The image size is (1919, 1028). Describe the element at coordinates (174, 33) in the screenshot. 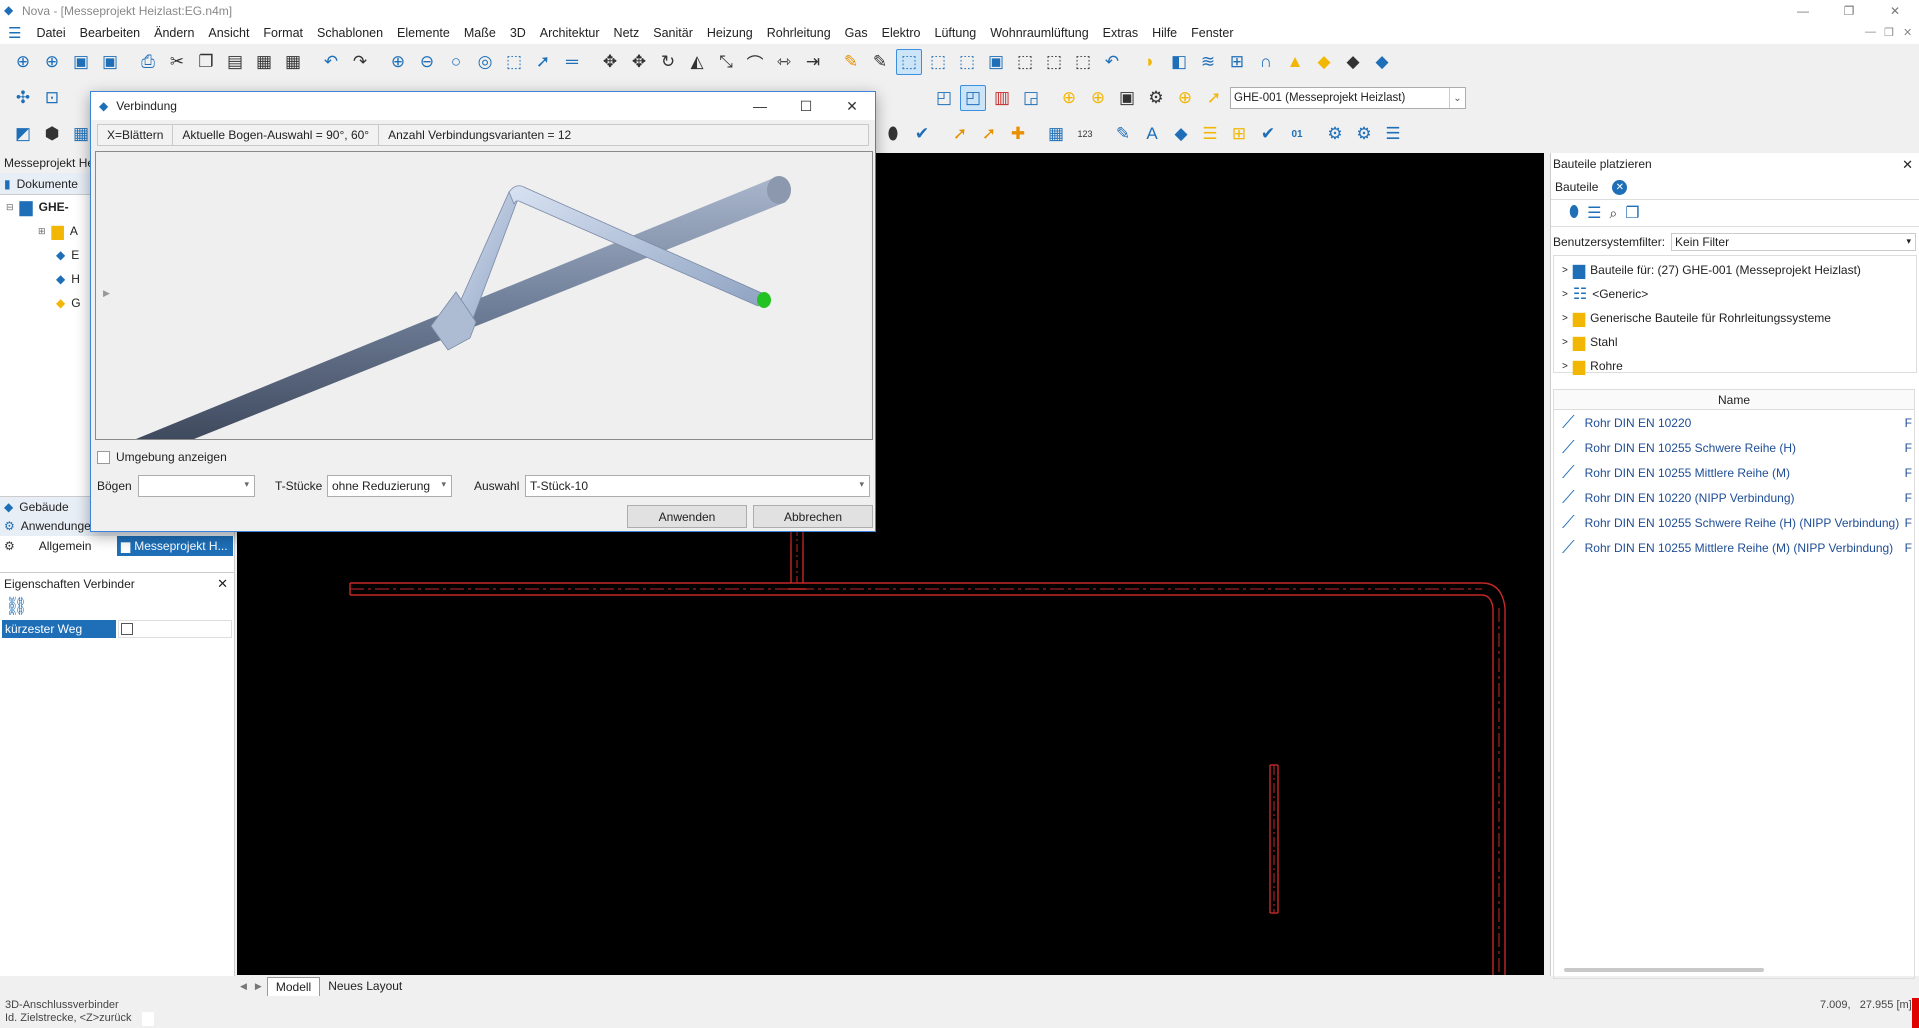

I see `menu-aendern: Ändern` at that location.